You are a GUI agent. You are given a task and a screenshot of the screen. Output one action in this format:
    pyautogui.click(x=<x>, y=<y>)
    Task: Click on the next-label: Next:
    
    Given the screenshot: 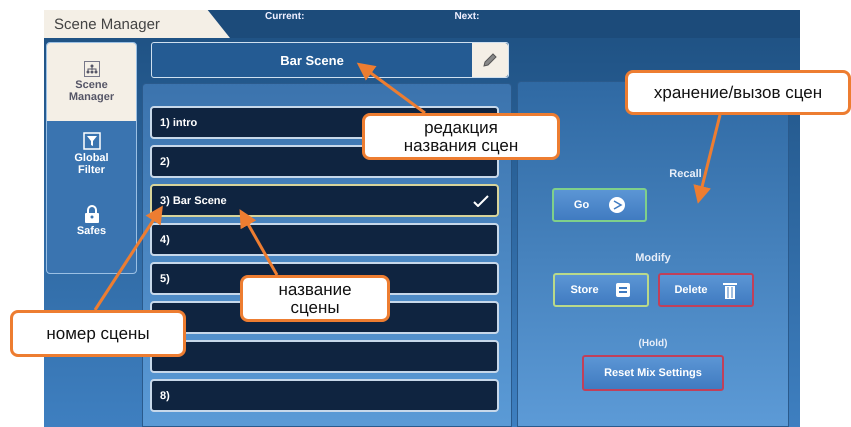 What is the action you would take?
    pyautogui.click(x=467, y=16)
    